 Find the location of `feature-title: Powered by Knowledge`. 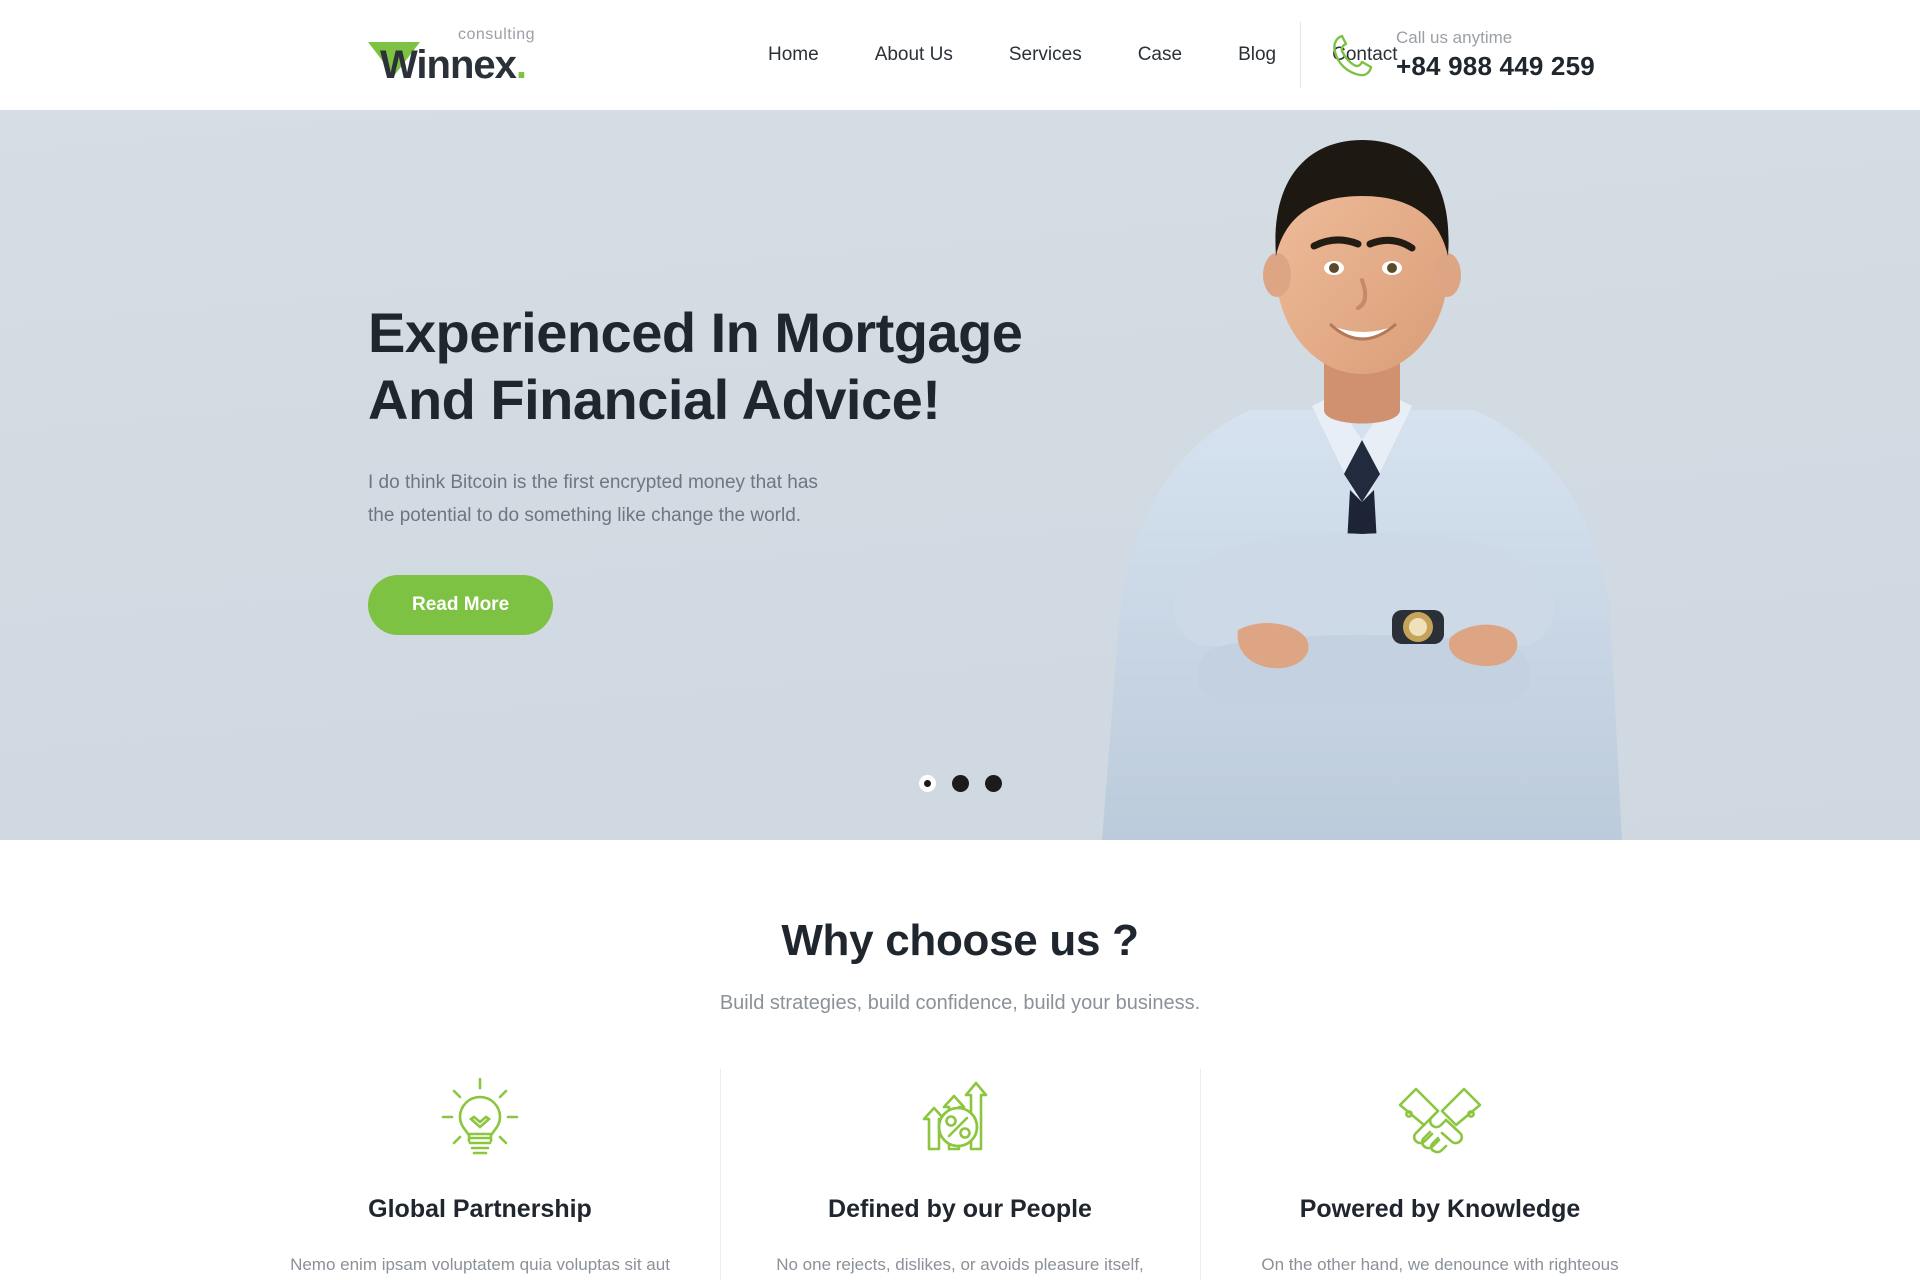

feature-title: Powered by Knowledge is located at coordinates (1440, 1209).